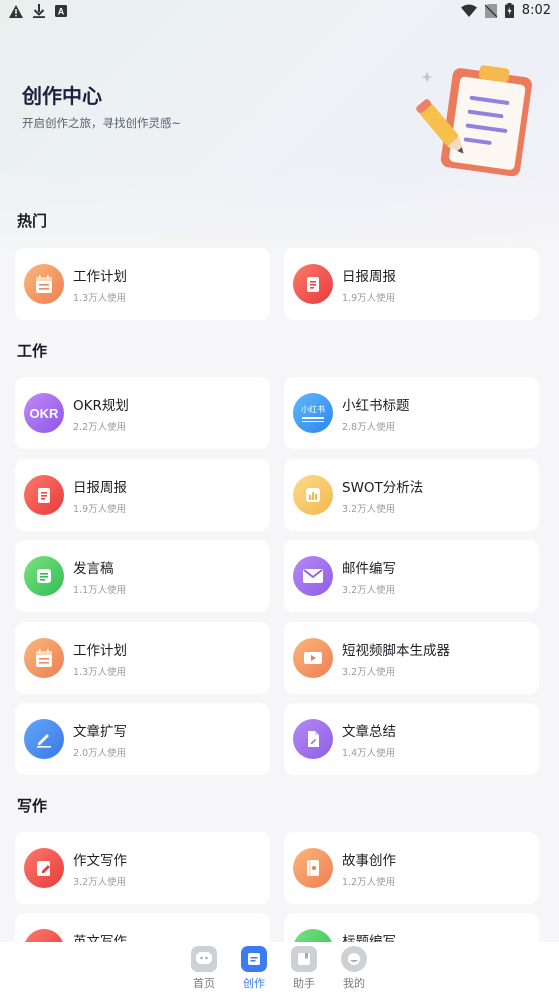  Describe the element at coordinates (313, 739) in the screenshot. I see `summary-icon` at that location.